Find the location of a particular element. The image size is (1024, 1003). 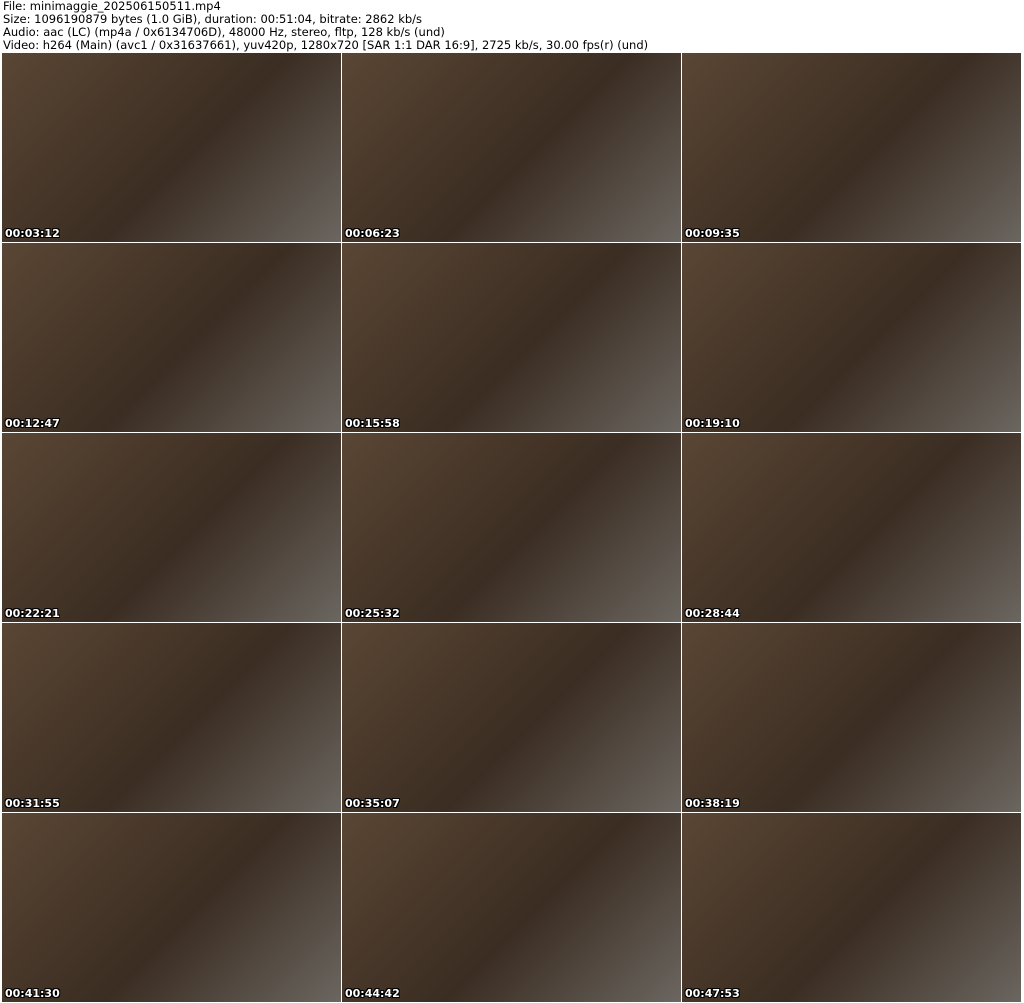

frame-timestamp: 00:28:44 is located at coordinates (712, 613).